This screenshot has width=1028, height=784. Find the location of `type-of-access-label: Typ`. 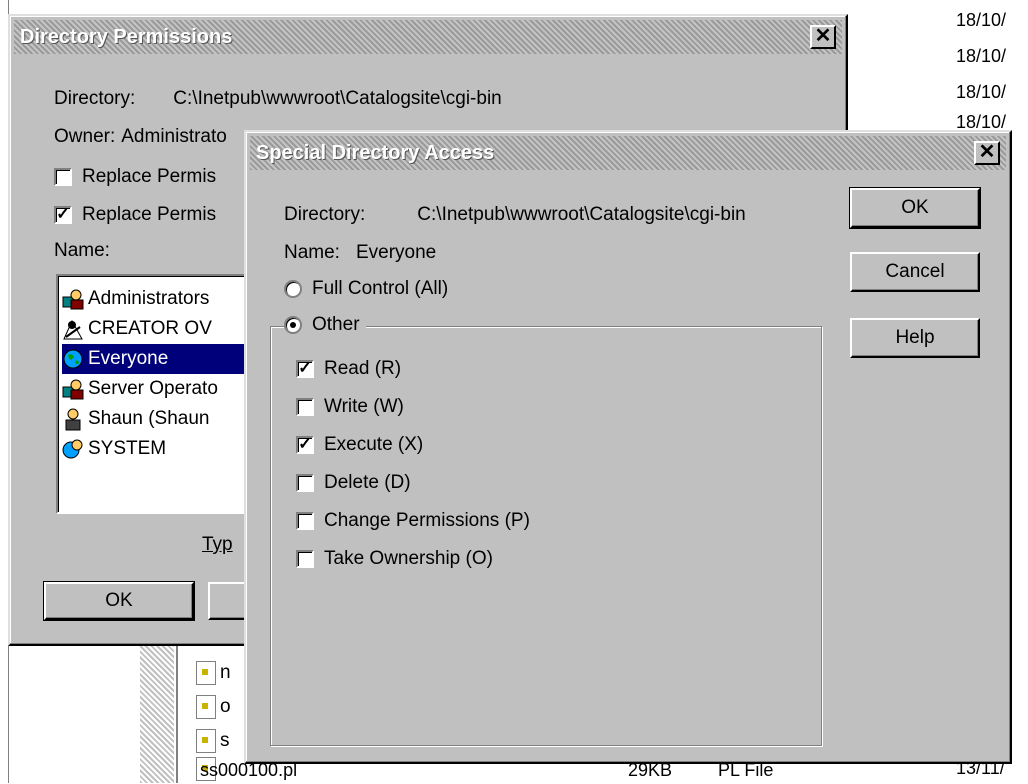

type-of-access-label: Typ is located at coordinates (217, 545).